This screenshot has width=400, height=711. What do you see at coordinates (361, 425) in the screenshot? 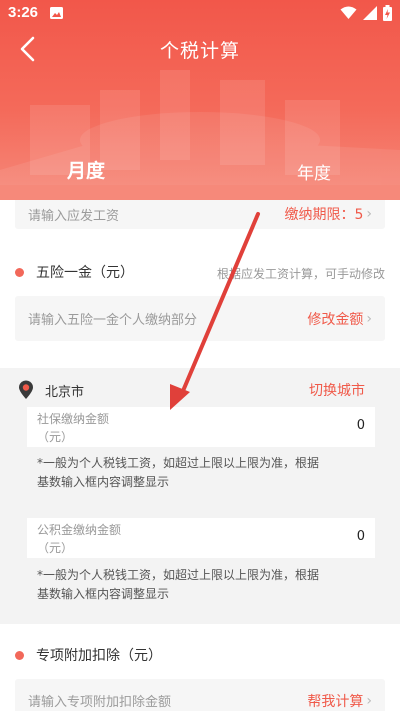
I see `social-security-value: 0` at bounding box center [361, 425].